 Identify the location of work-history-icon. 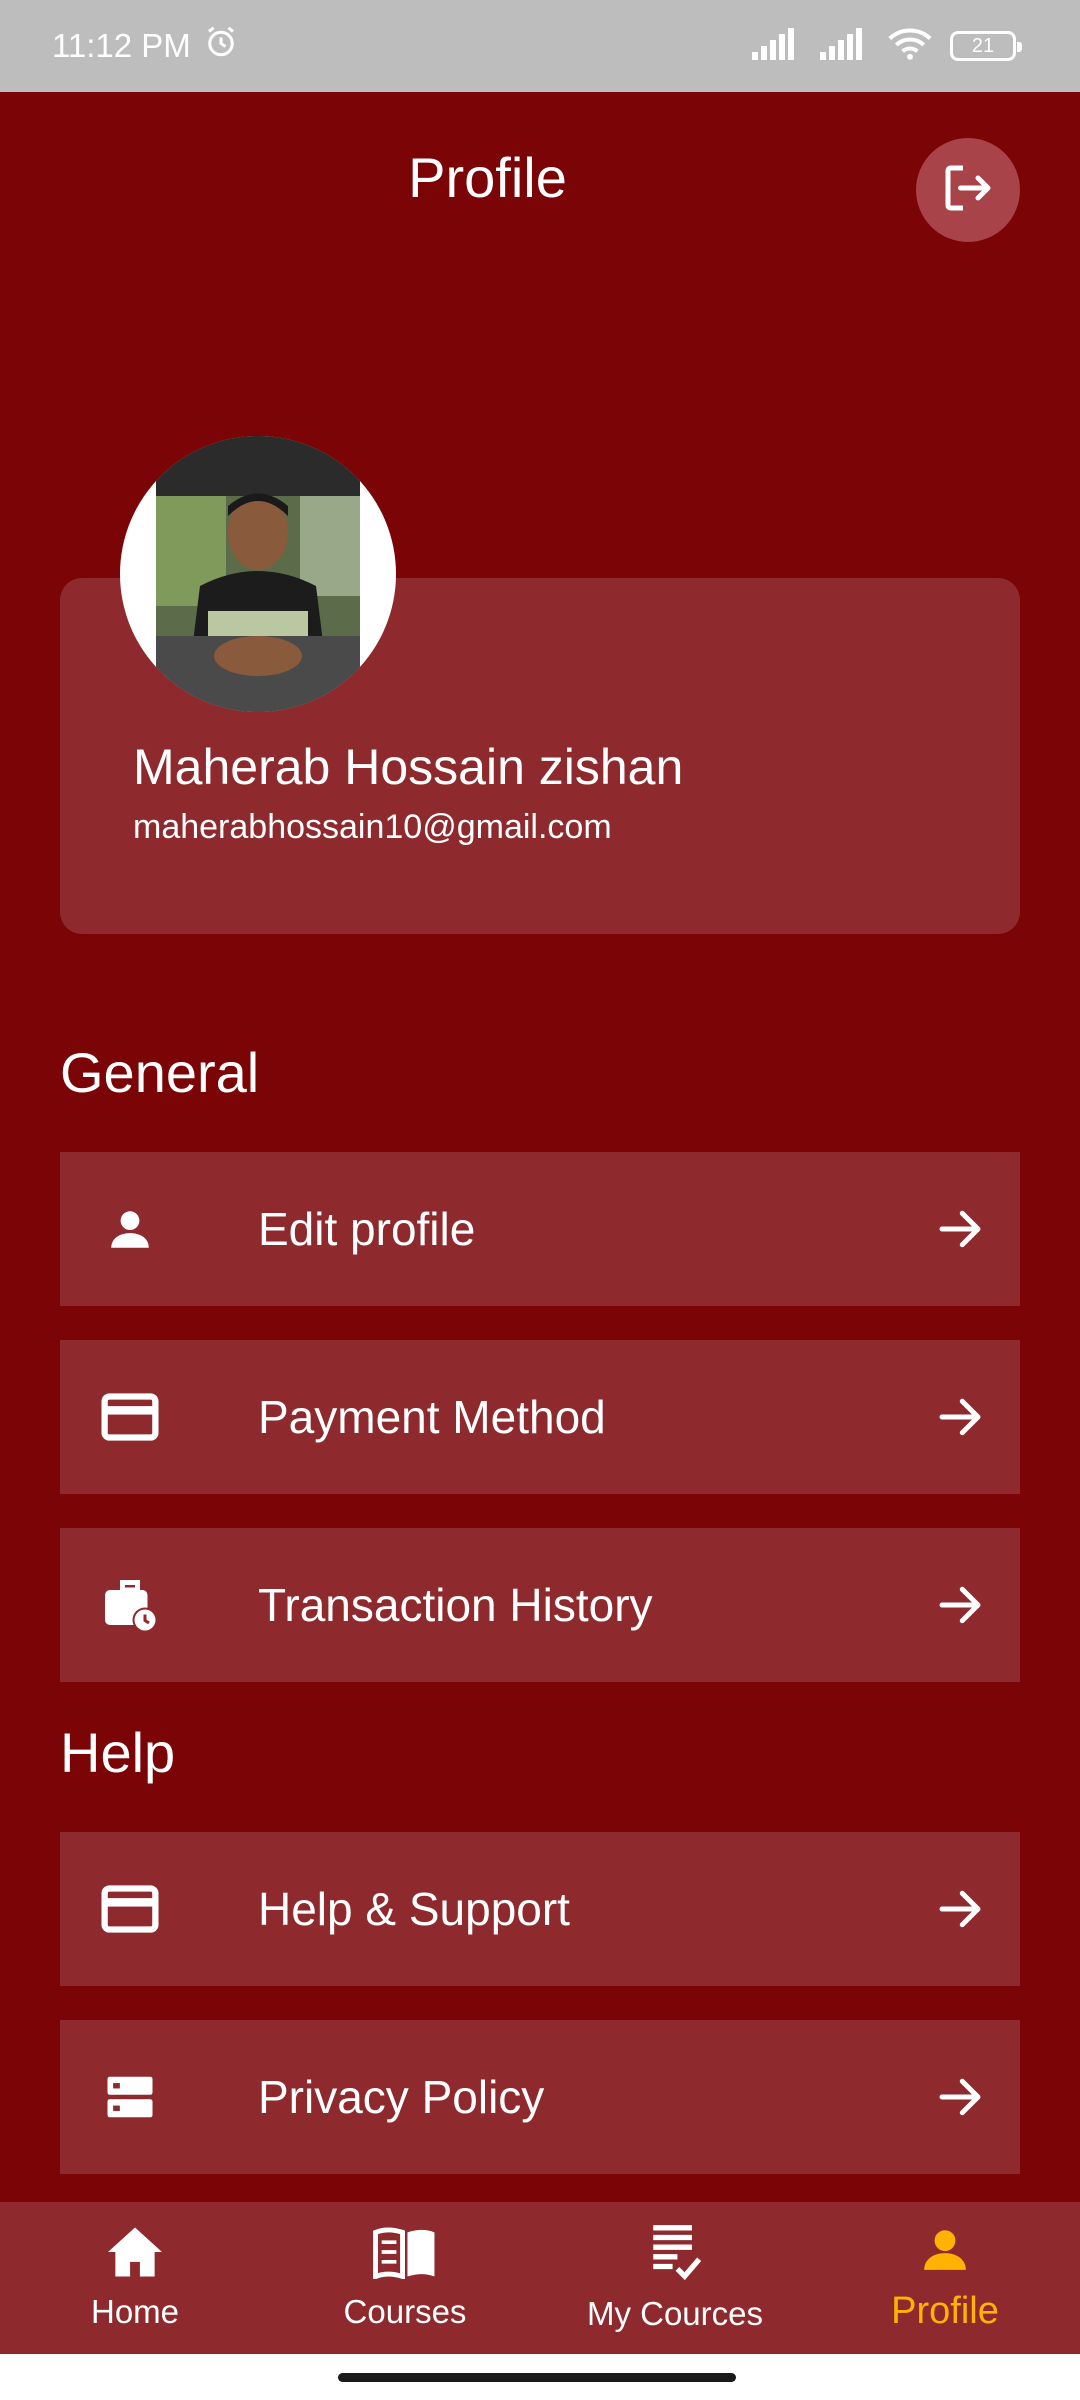
(130, 1605).